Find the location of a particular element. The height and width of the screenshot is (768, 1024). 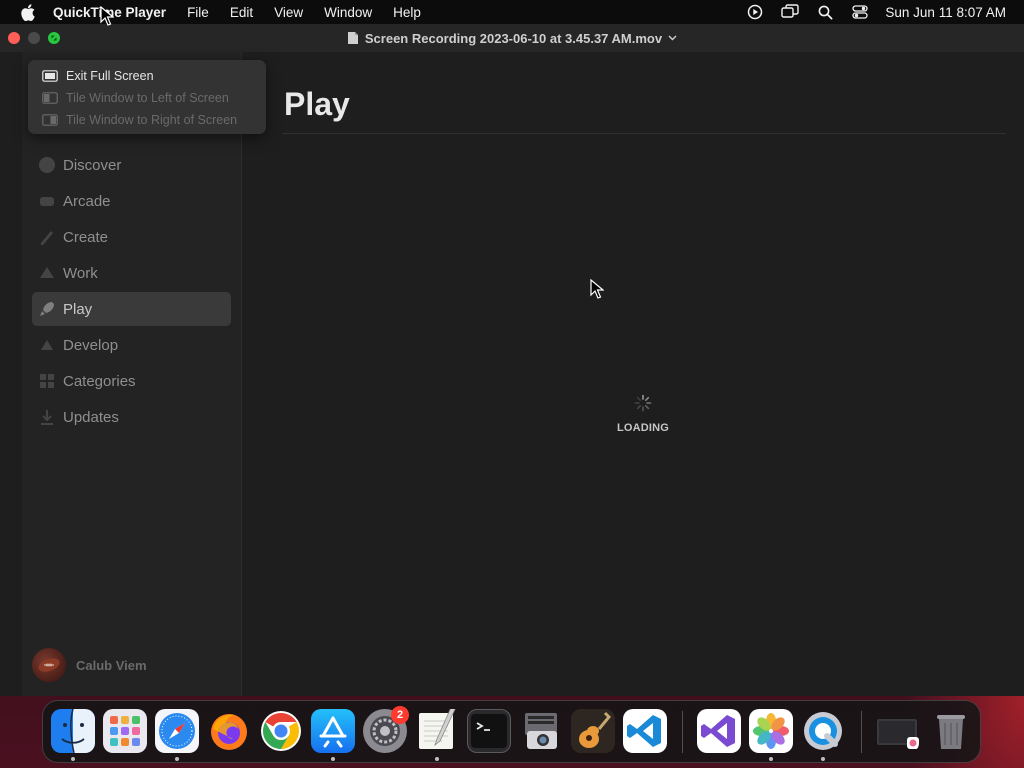

dock-app-downloads is located at coordinates (897, 731).